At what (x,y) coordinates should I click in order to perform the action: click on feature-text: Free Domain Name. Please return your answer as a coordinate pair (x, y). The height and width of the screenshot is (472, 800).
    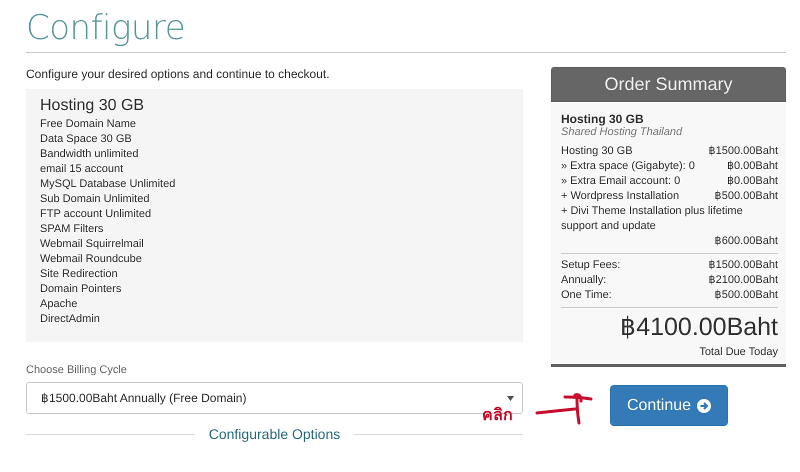
    Looking at the image, I should click on (88, 124).